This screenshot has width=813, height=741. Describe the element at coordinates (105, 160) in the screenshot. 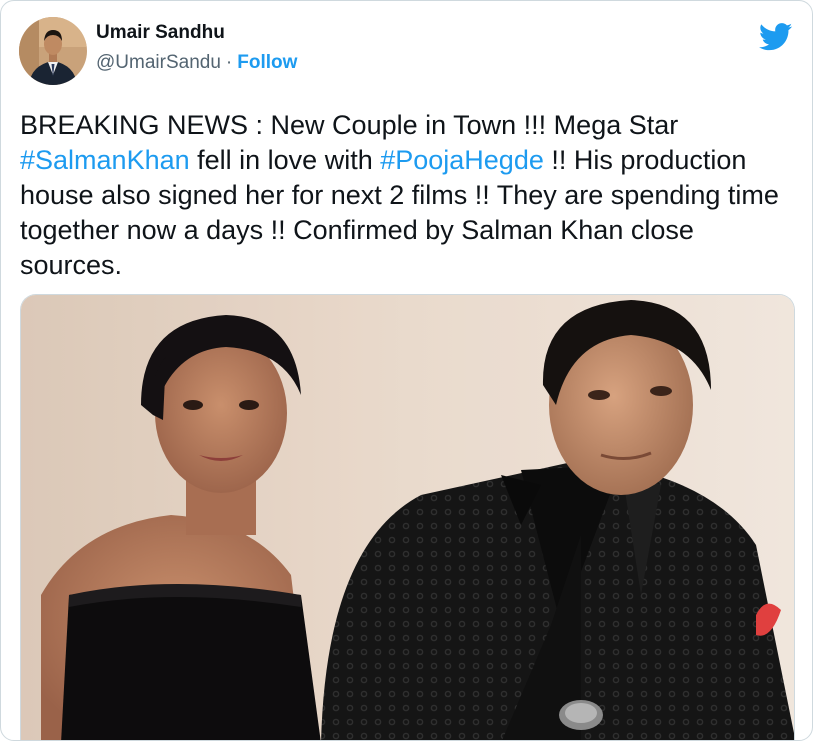

I see `hashtag-salmankhan: #SalmanKhan` at that location.